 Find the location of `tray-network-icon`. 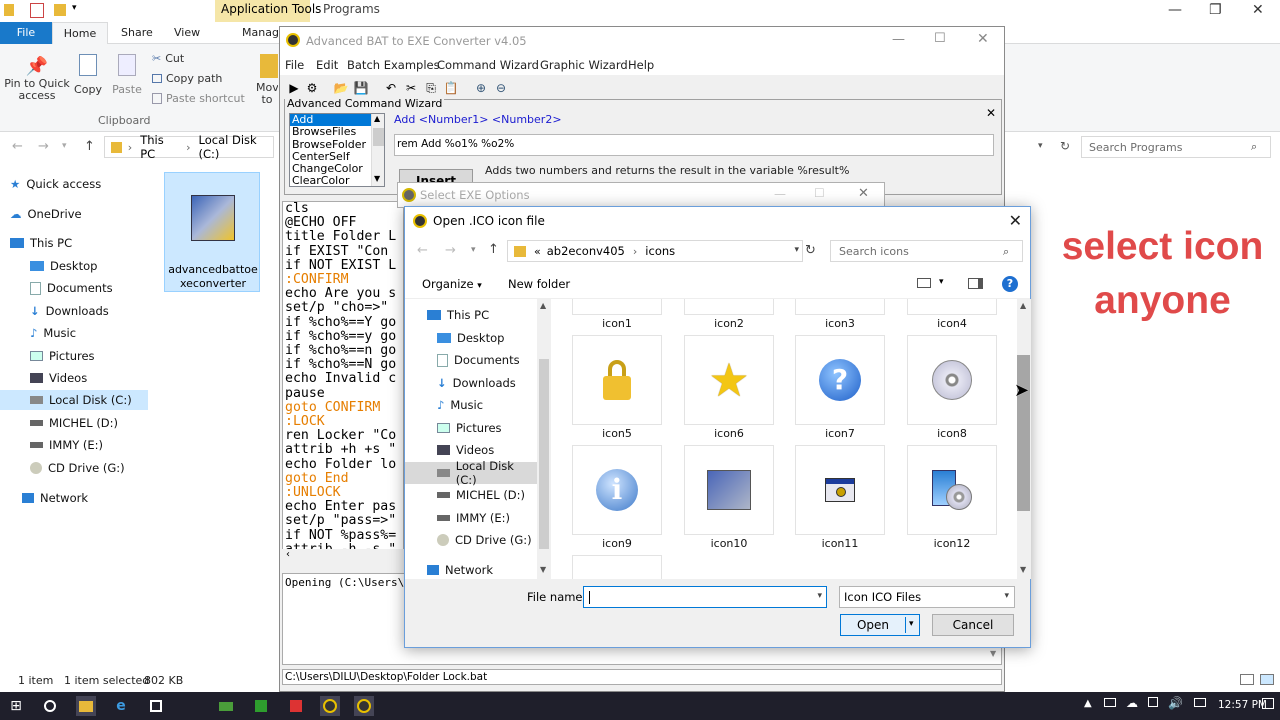

tray-network-icon is located at coordinates (1110, 702).